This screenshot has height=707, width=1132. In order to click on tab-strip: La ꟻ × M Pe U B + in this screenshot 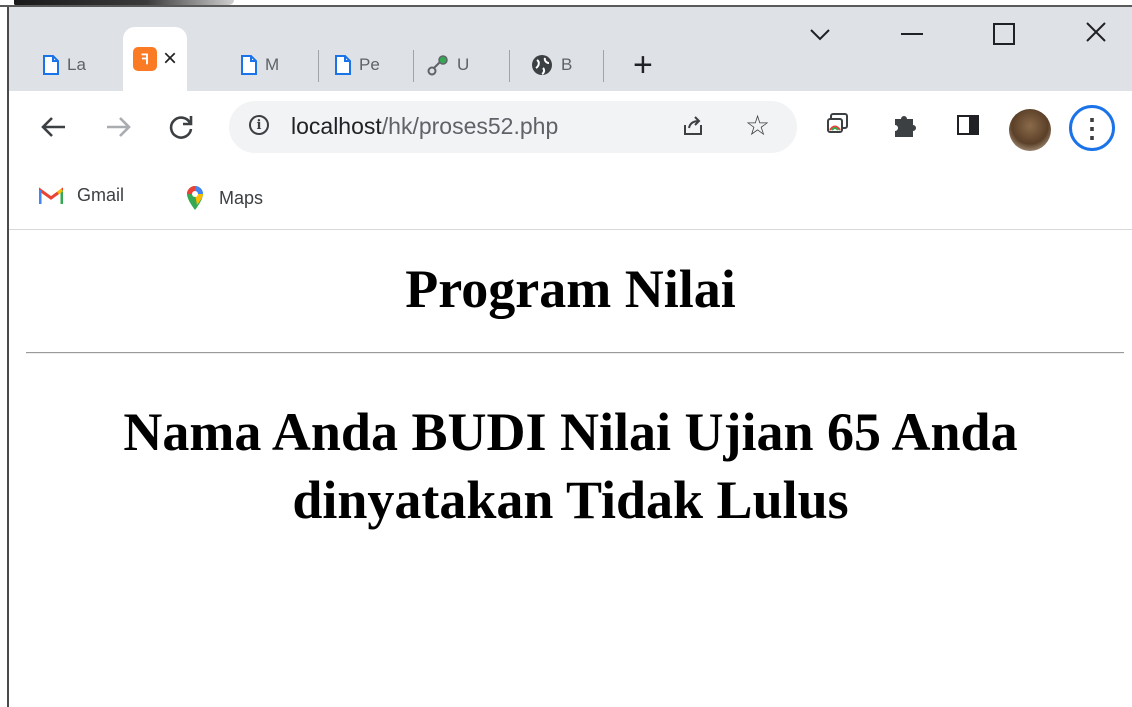, I will do `click(570, 49)`.